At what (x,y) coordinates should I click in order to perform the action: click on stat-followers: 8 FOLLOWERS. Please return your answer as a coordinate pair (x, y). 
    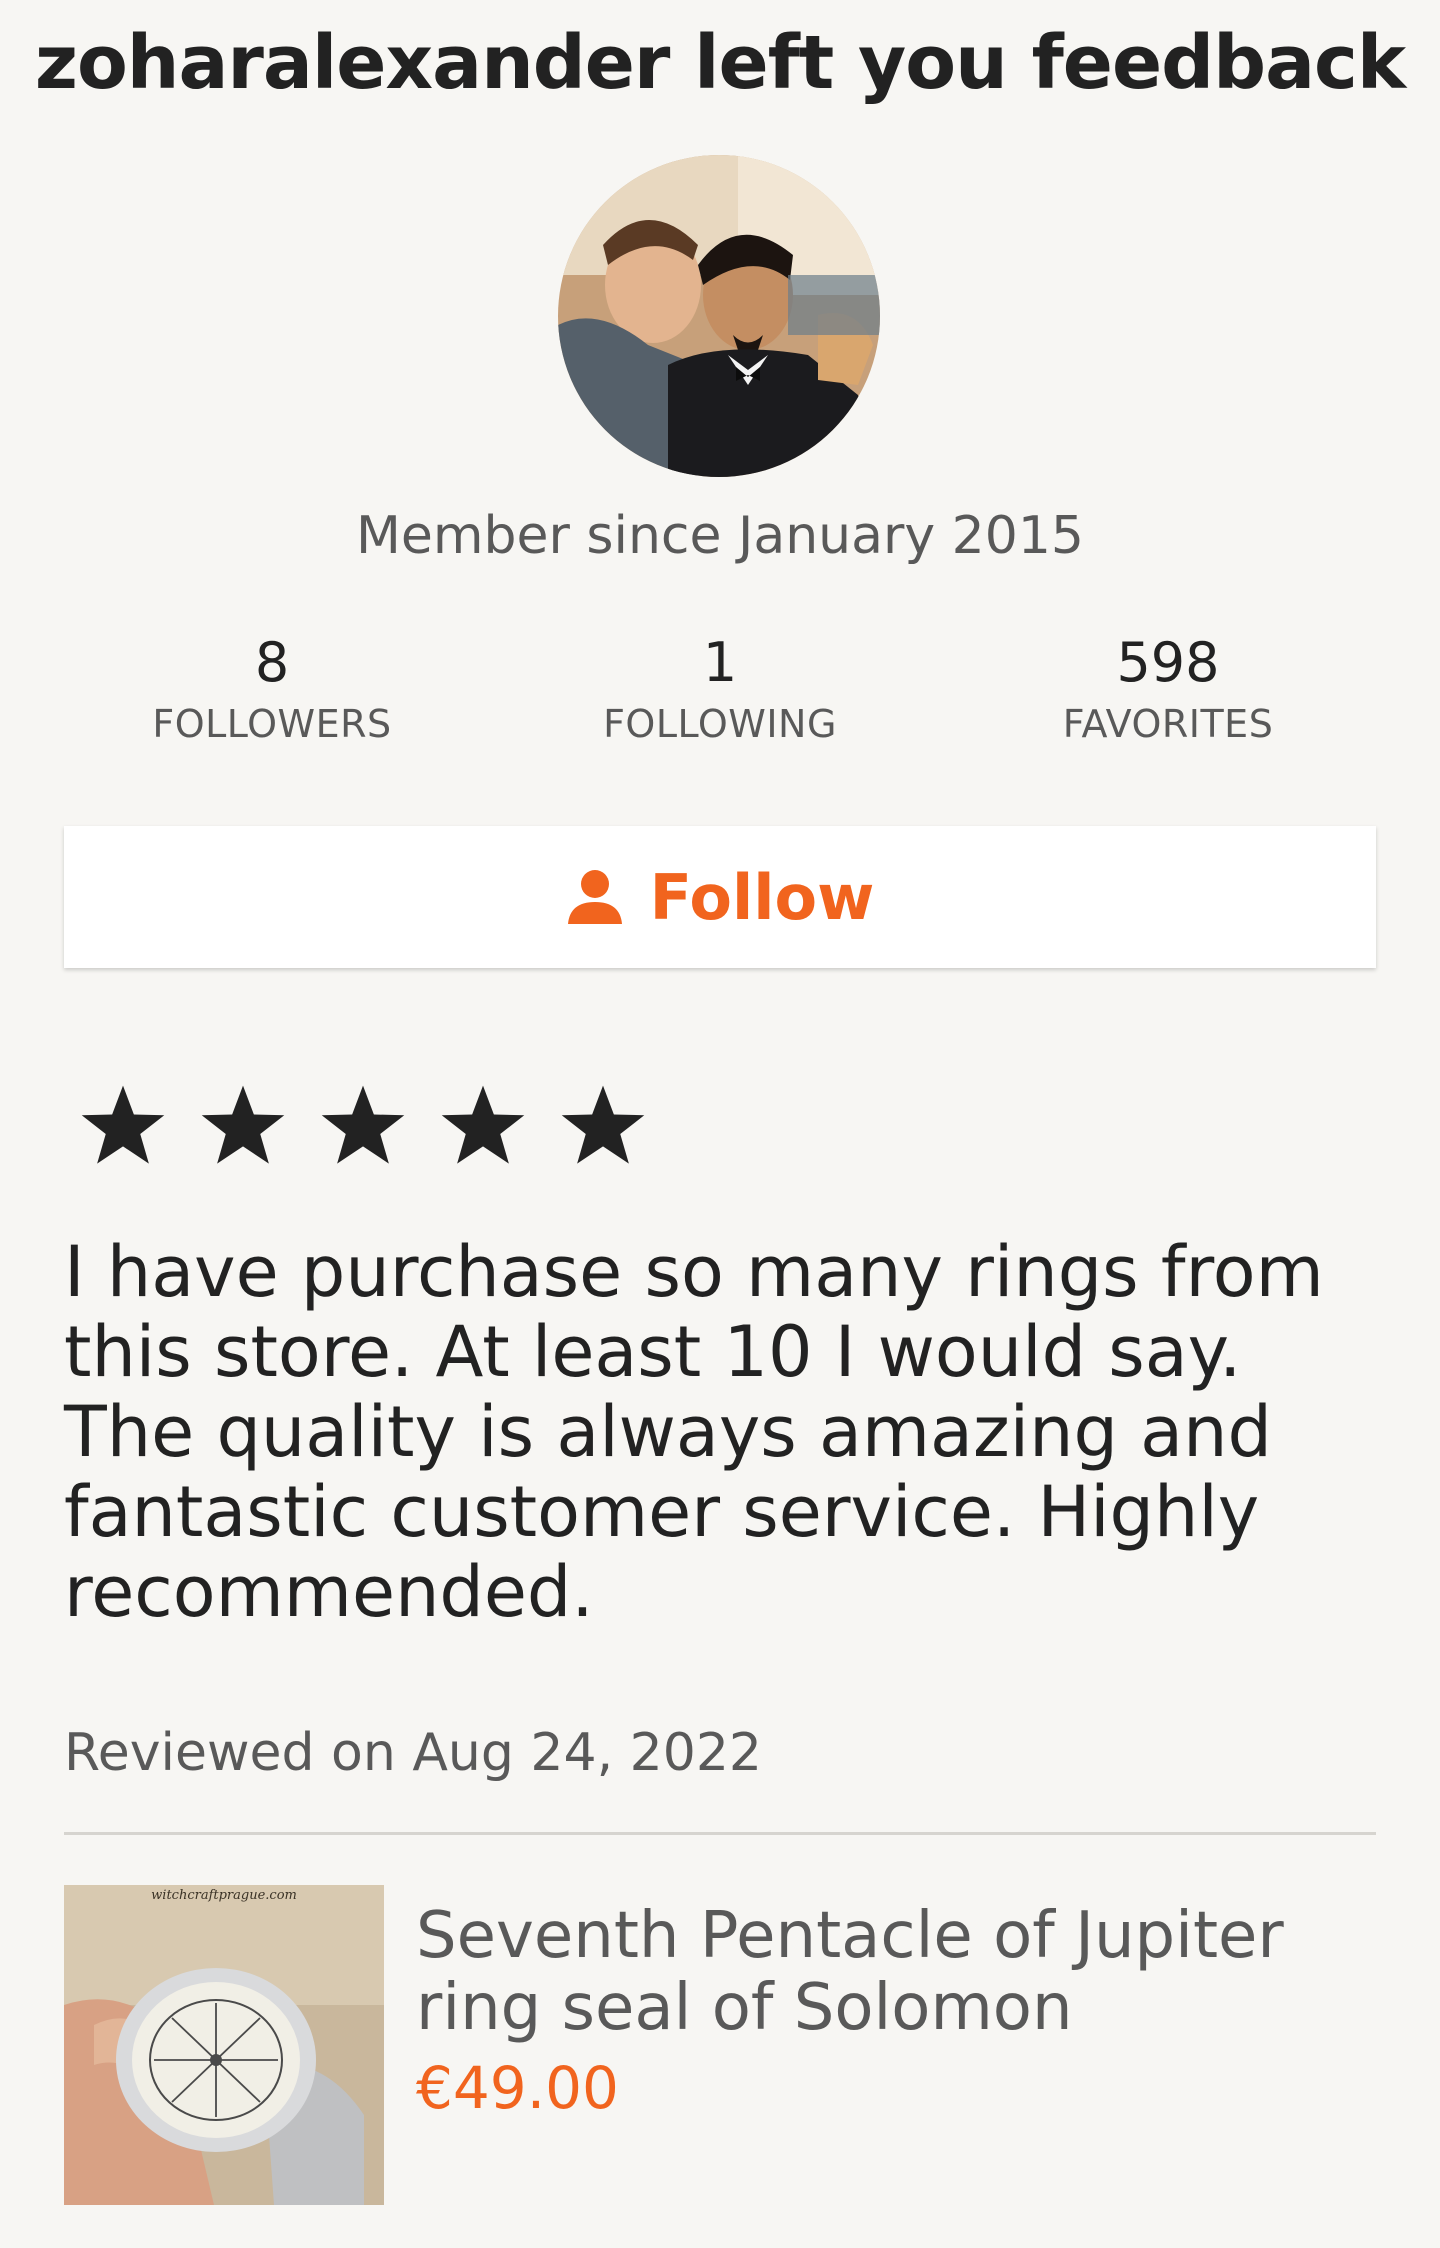
    Looking at the image, I should click on (272, 689).